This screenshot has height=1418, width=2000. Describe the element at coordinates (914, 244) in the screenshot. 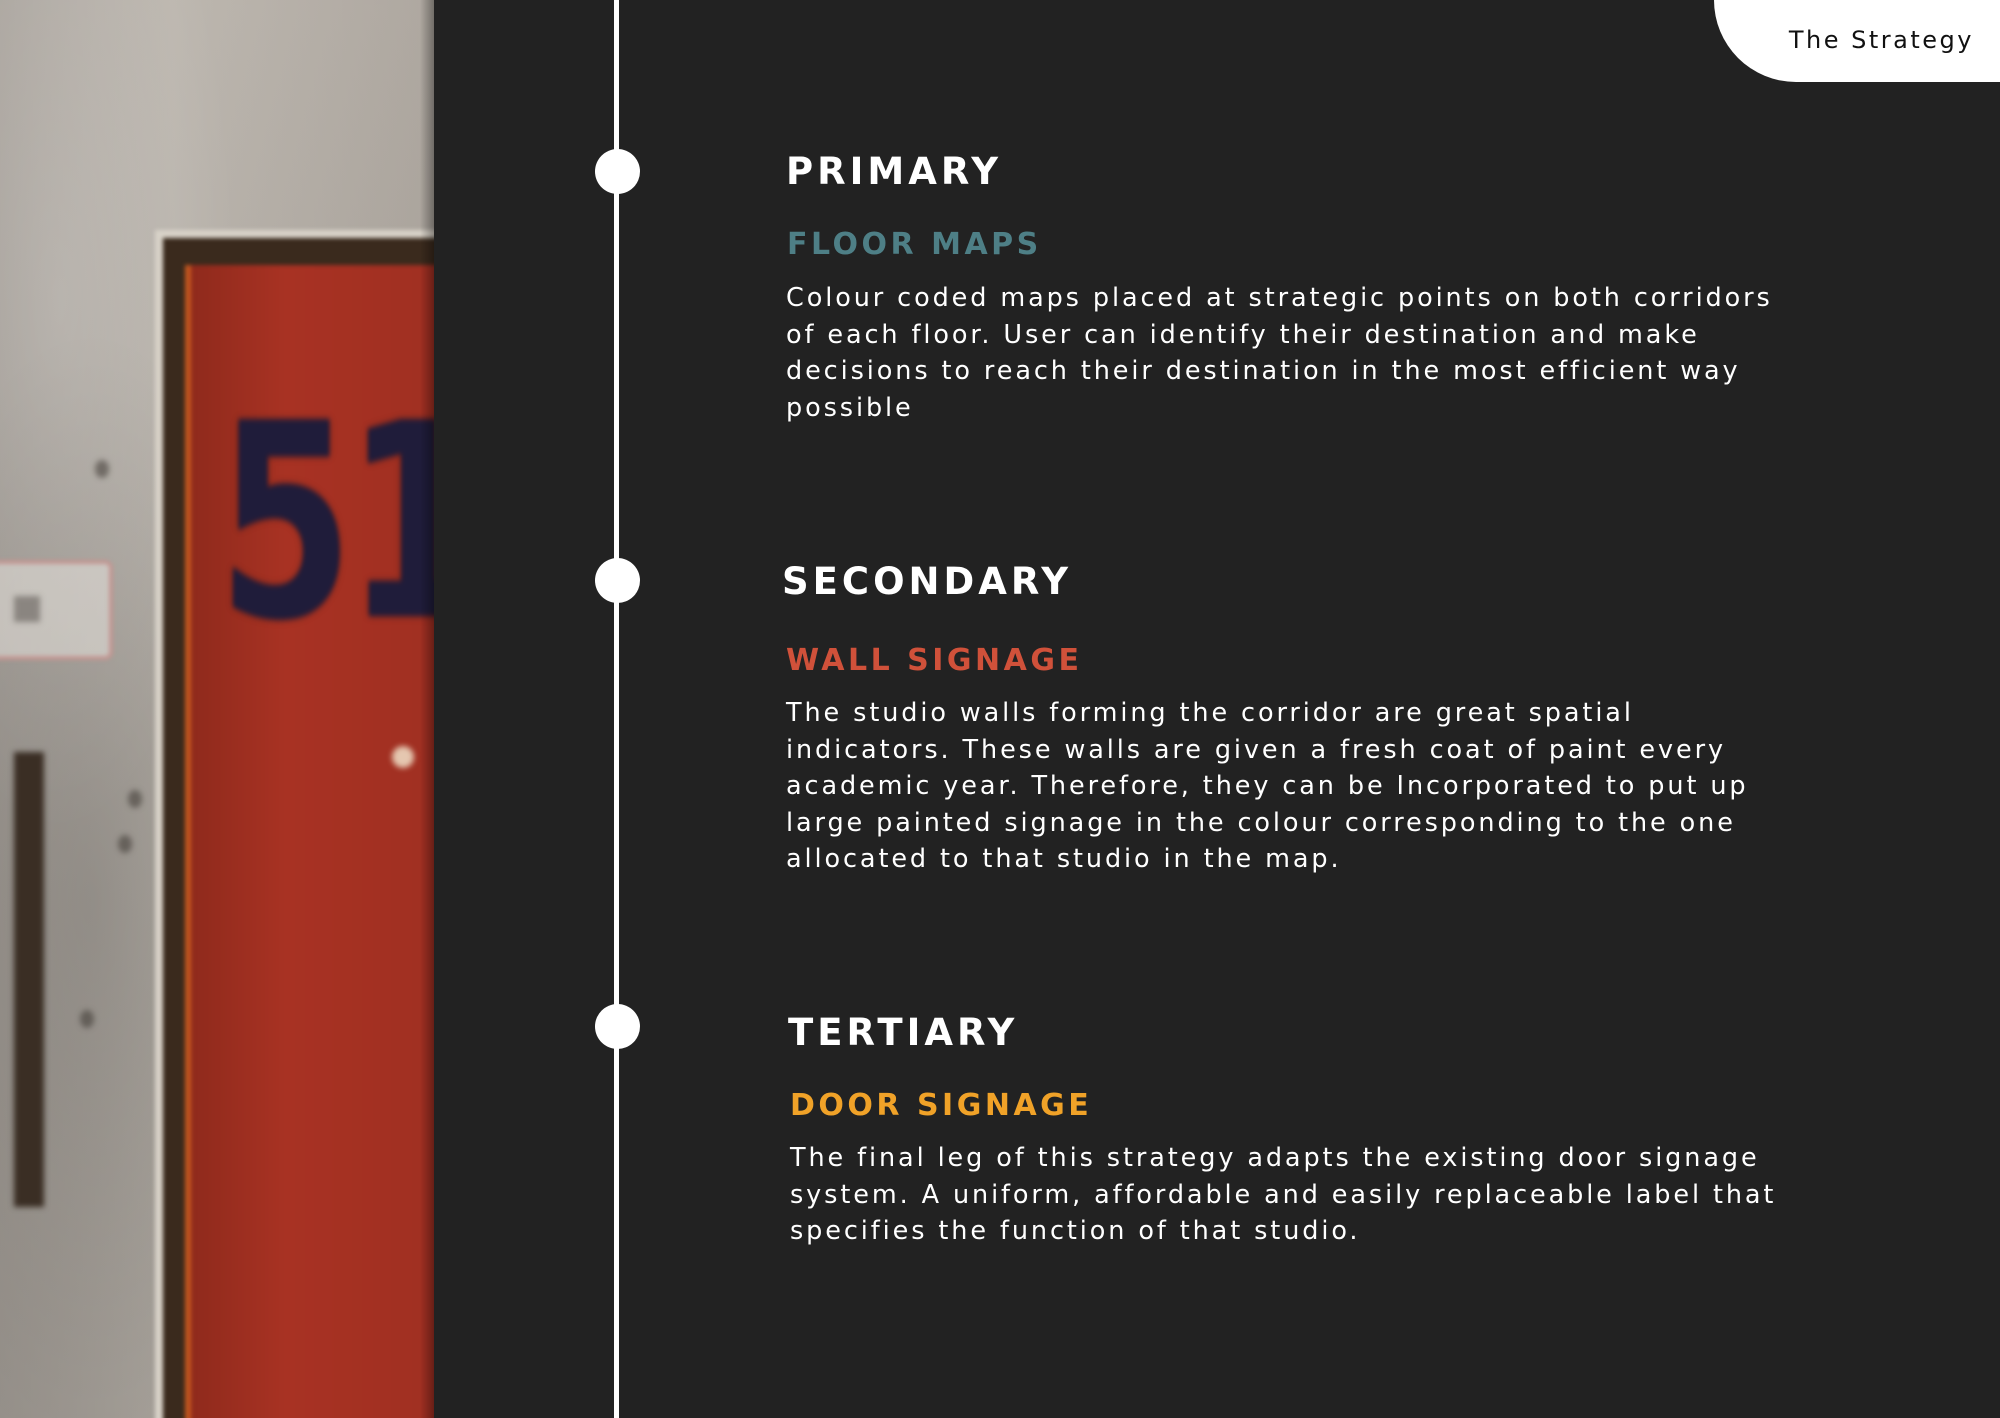

I see `section-heading: FLOOR MAPS` at that location.